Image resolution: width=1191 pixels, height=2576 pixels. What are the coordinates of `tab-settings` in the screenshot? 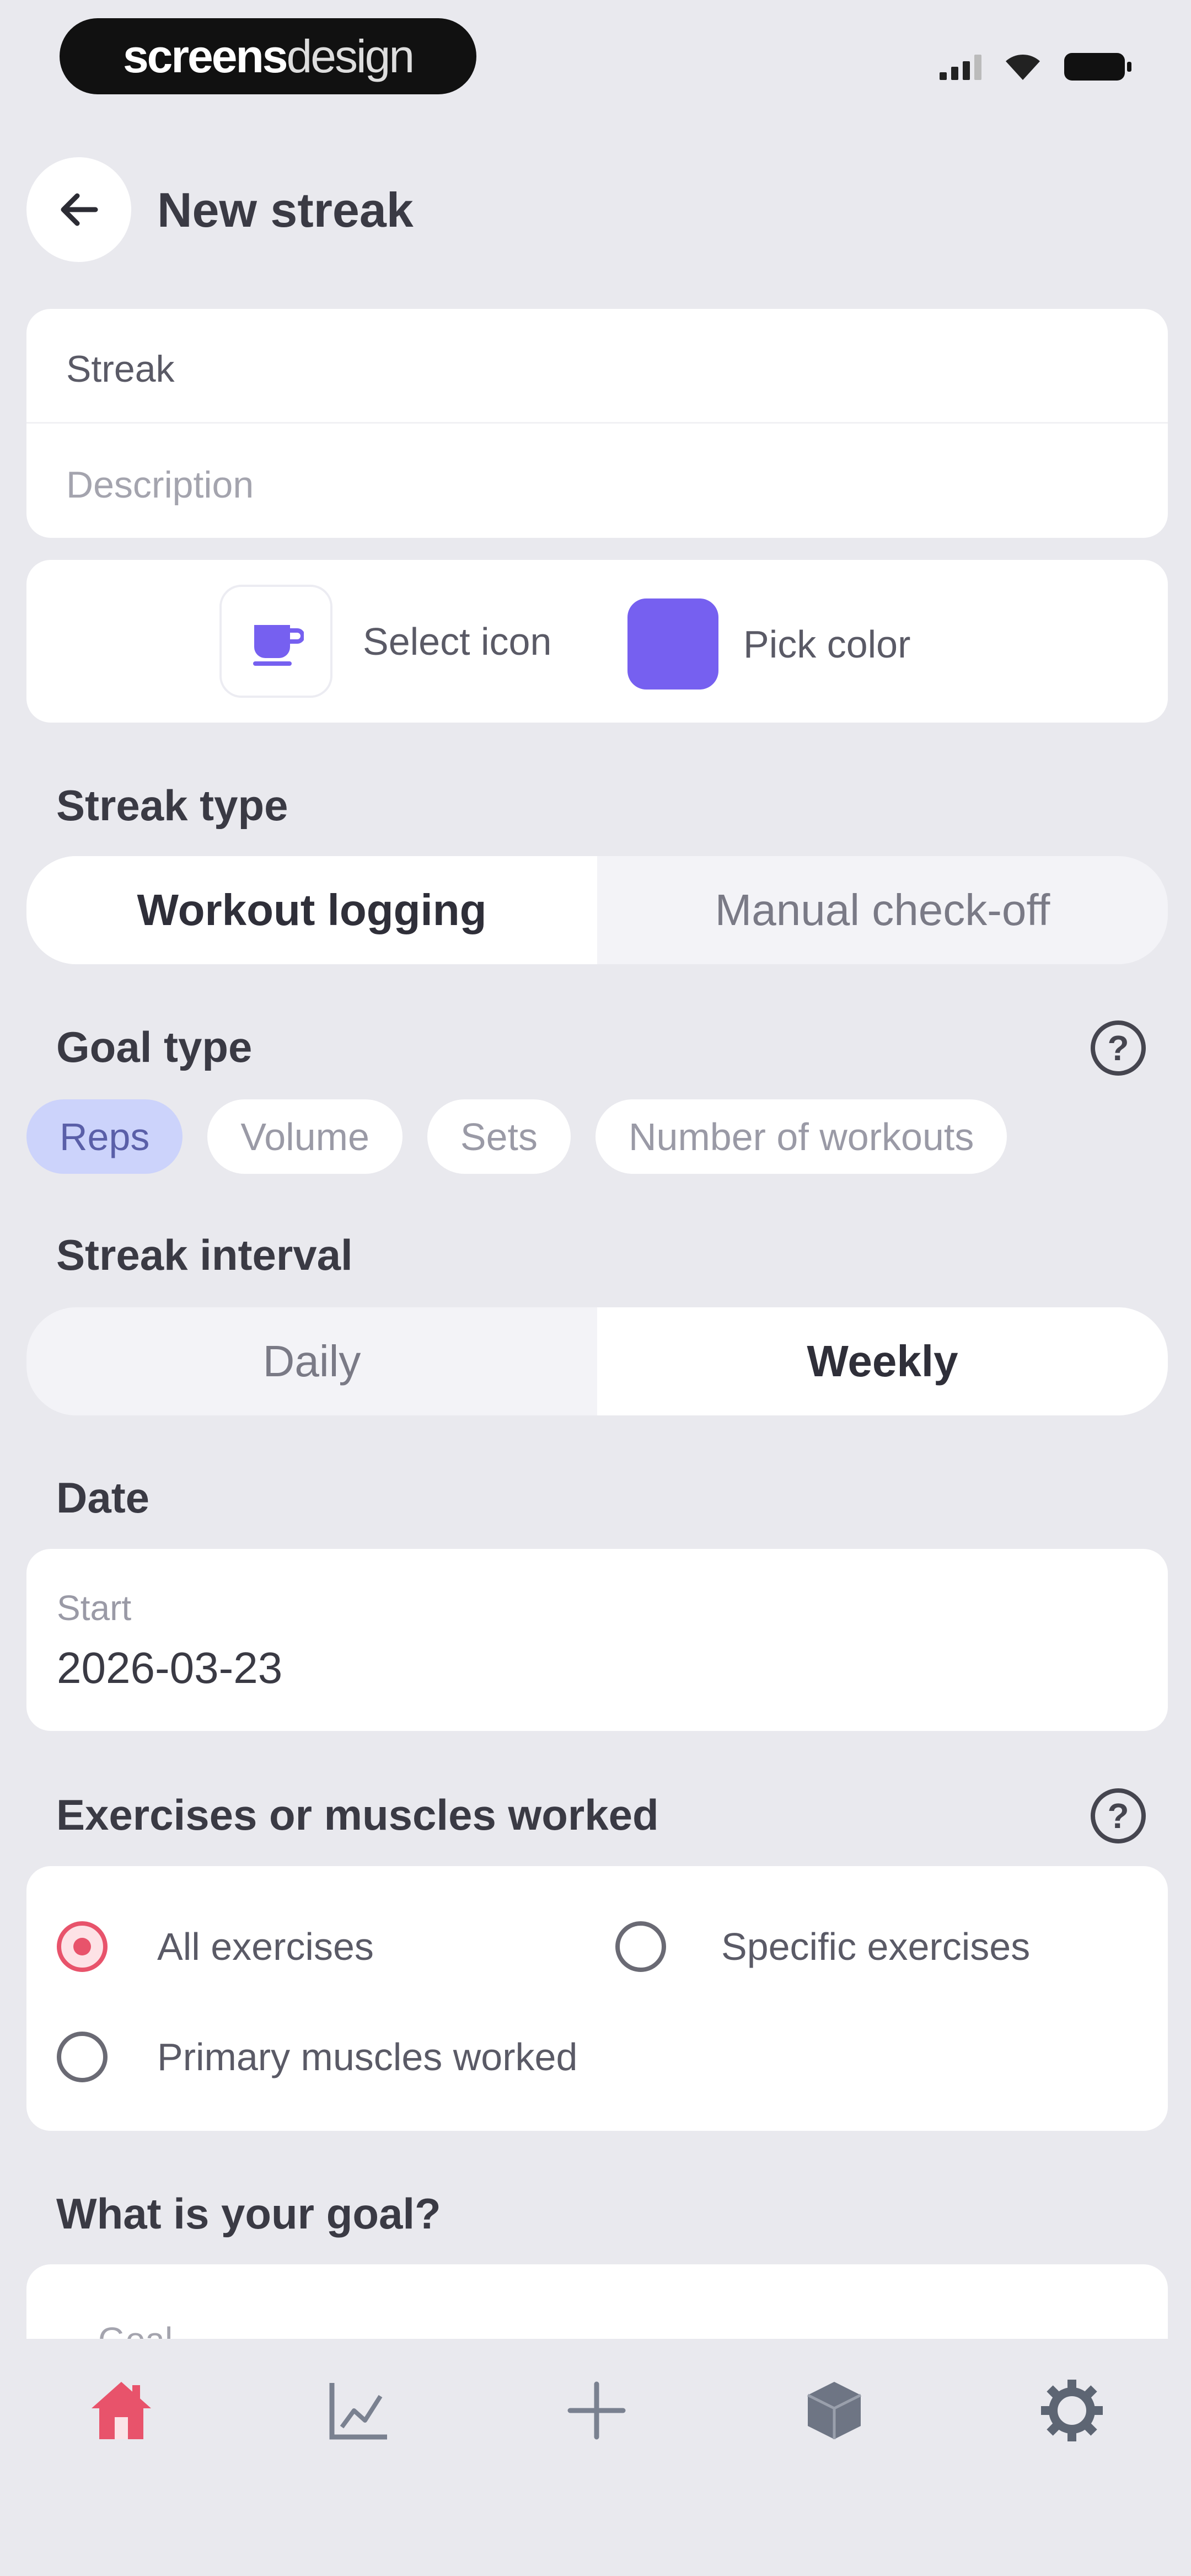 It's located at (1071, 2410).